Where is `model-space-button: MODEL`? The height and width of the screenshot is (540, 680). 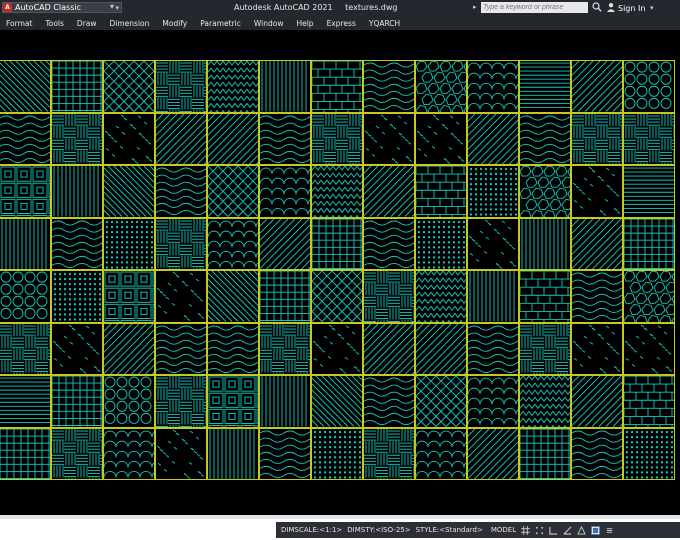
model-space-button: MODEL is located at coordinates (503, 530).